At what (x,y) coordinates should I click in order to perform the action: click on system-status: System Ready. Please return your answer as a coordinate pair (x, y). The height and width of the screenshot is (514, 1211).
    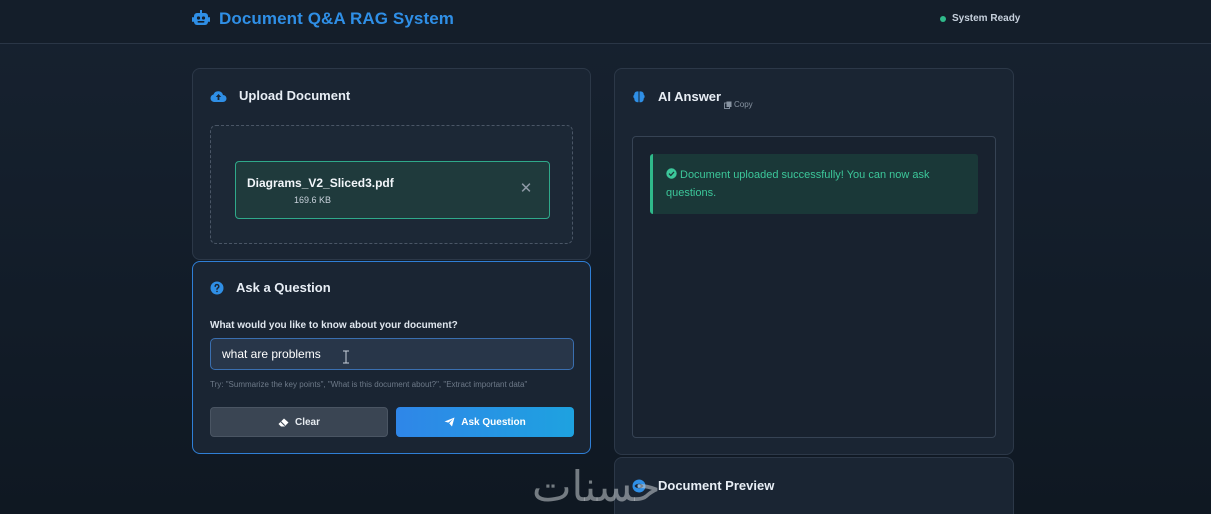
    Looking at the image, I should click on (980, 18).